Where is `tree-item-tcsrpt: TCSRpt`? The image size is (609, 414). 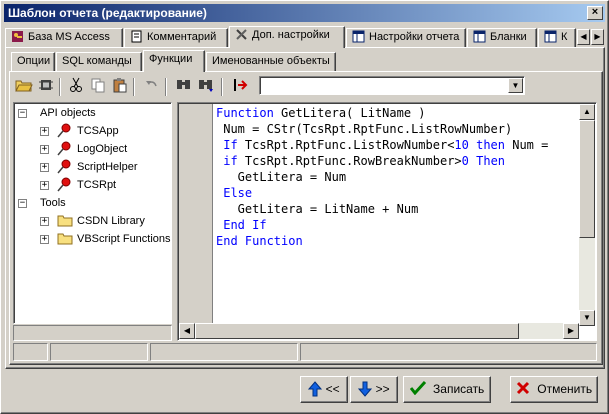 tree-item-tcsrpt: TCSRpt is located at coordinates (96, 185).